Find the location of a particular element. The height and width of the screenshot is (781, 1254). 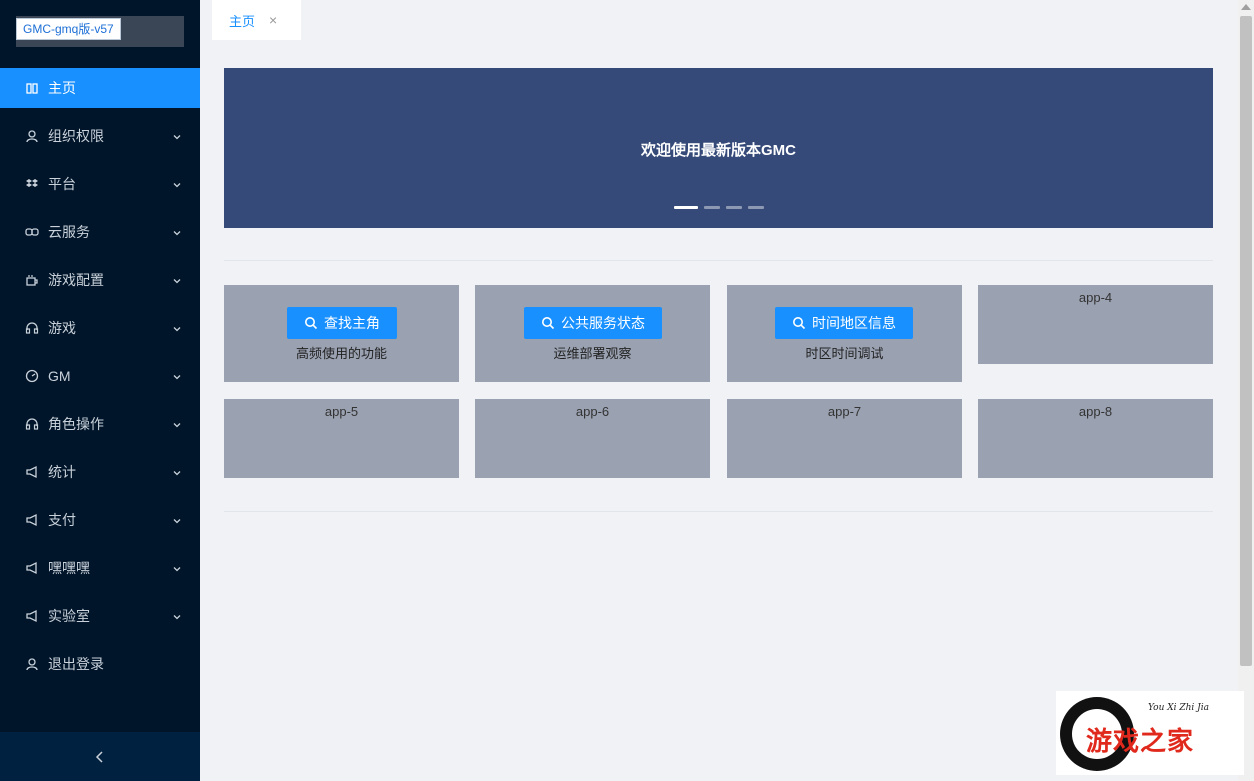

sidebar-item-4: 游戏配置 is located at coordinates (100, 280).